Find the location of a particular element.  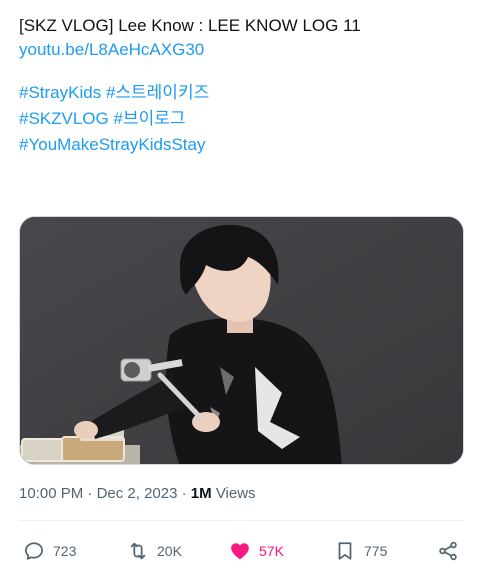

youtube-link: youtu.be/L8AeHcAXG30 is located at coordinates (111, 49).